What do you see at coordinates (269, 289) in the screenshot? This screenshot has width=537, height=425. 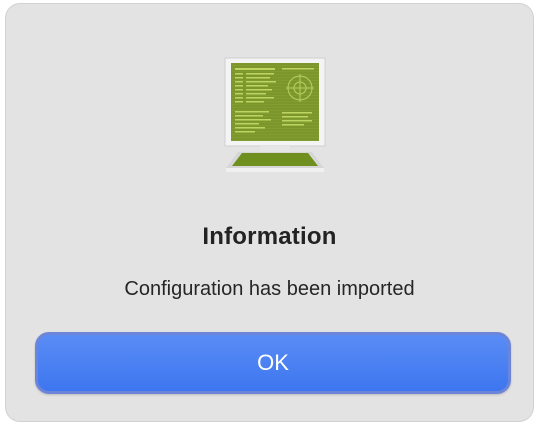 I see `dialog-message: Configuration has been imported` at bounding box center [269, 289].